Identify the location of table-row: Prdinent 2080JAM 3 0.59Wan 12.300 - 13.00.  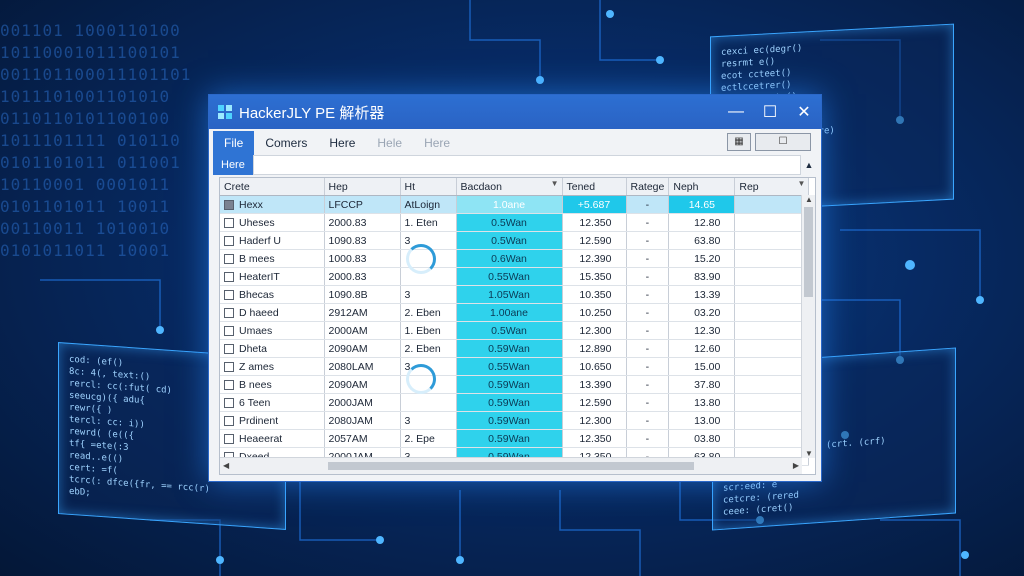
(515, 420).